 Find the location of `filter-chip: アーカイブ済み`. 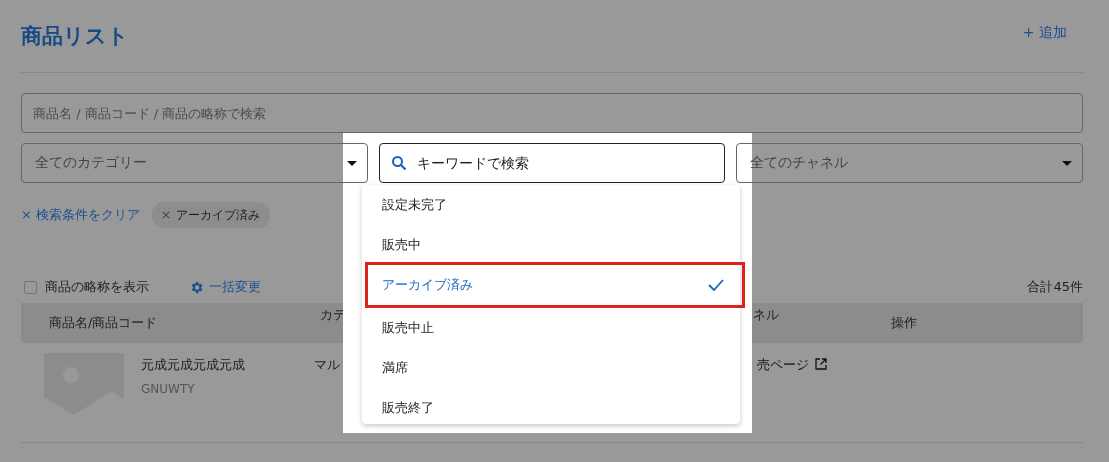

filter-chip: アーカイブ済み is located at coordinates (211, 215).